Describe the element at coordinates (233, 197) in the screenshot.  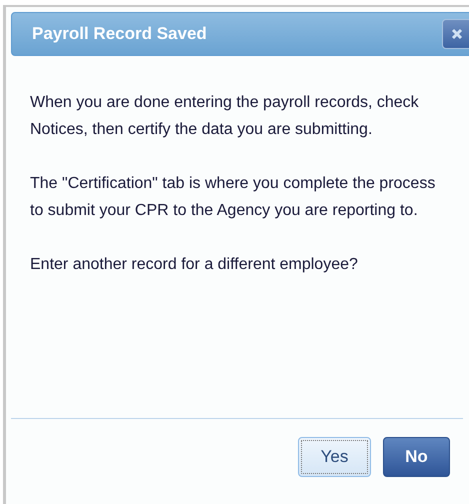
I see `dialog-message: The "Certification" tab is where you complete the process to submit your CPR to the Agency you are reporting to.` at that location.